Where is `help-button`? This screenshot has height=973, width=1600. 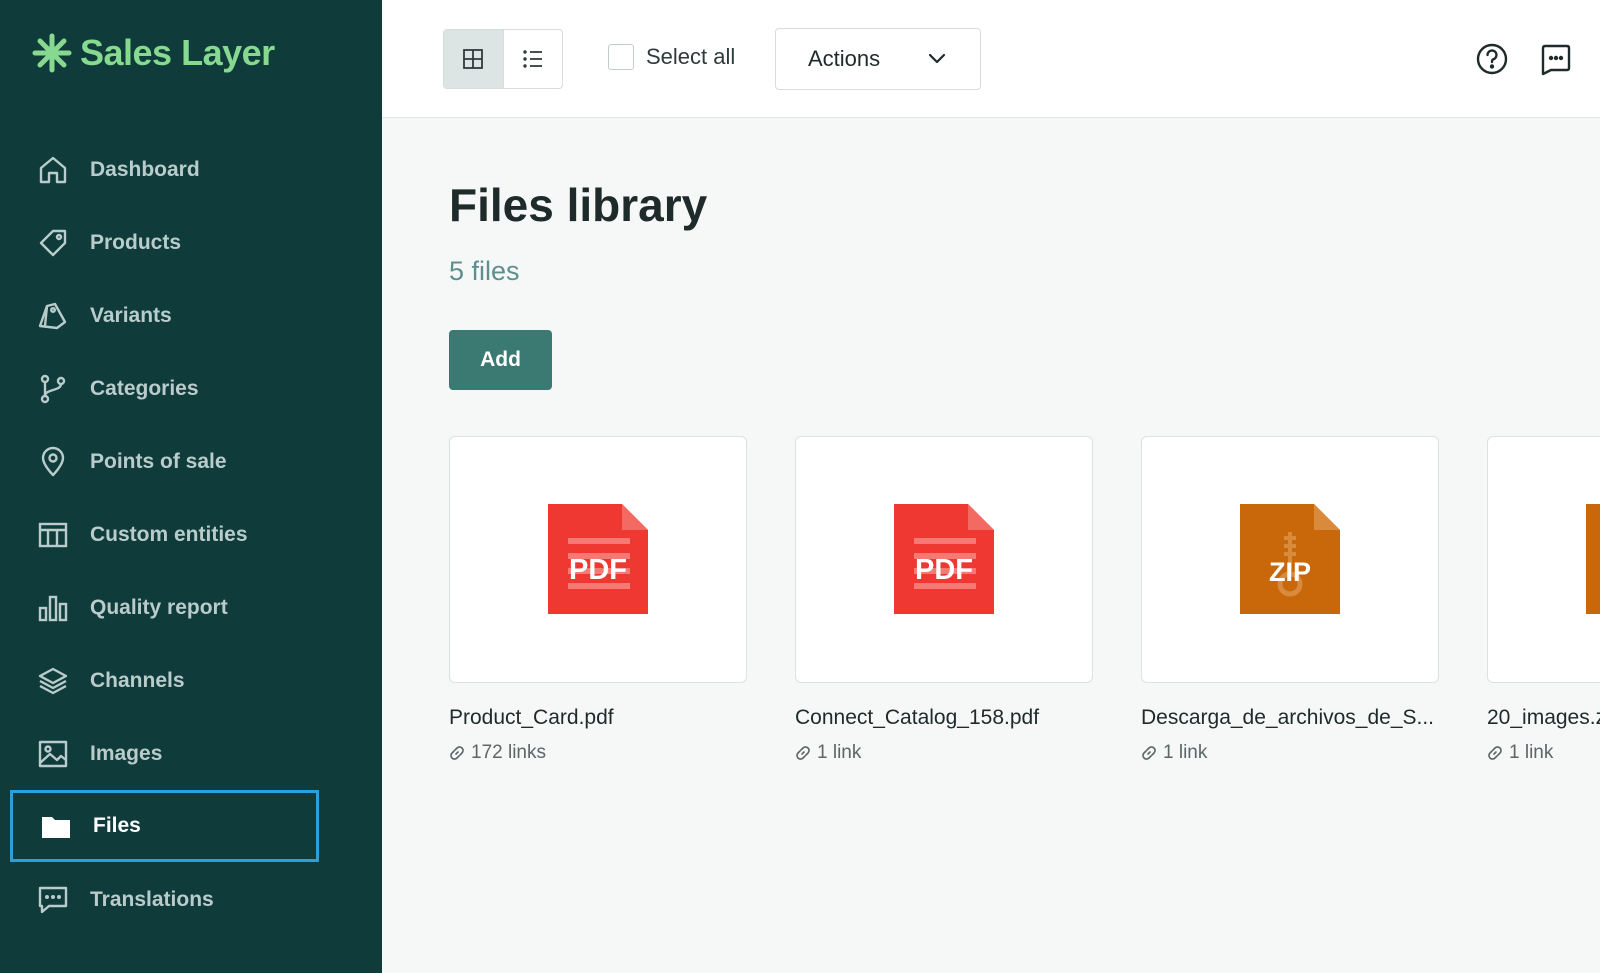
help-button is located at coordinates (1492, 61).